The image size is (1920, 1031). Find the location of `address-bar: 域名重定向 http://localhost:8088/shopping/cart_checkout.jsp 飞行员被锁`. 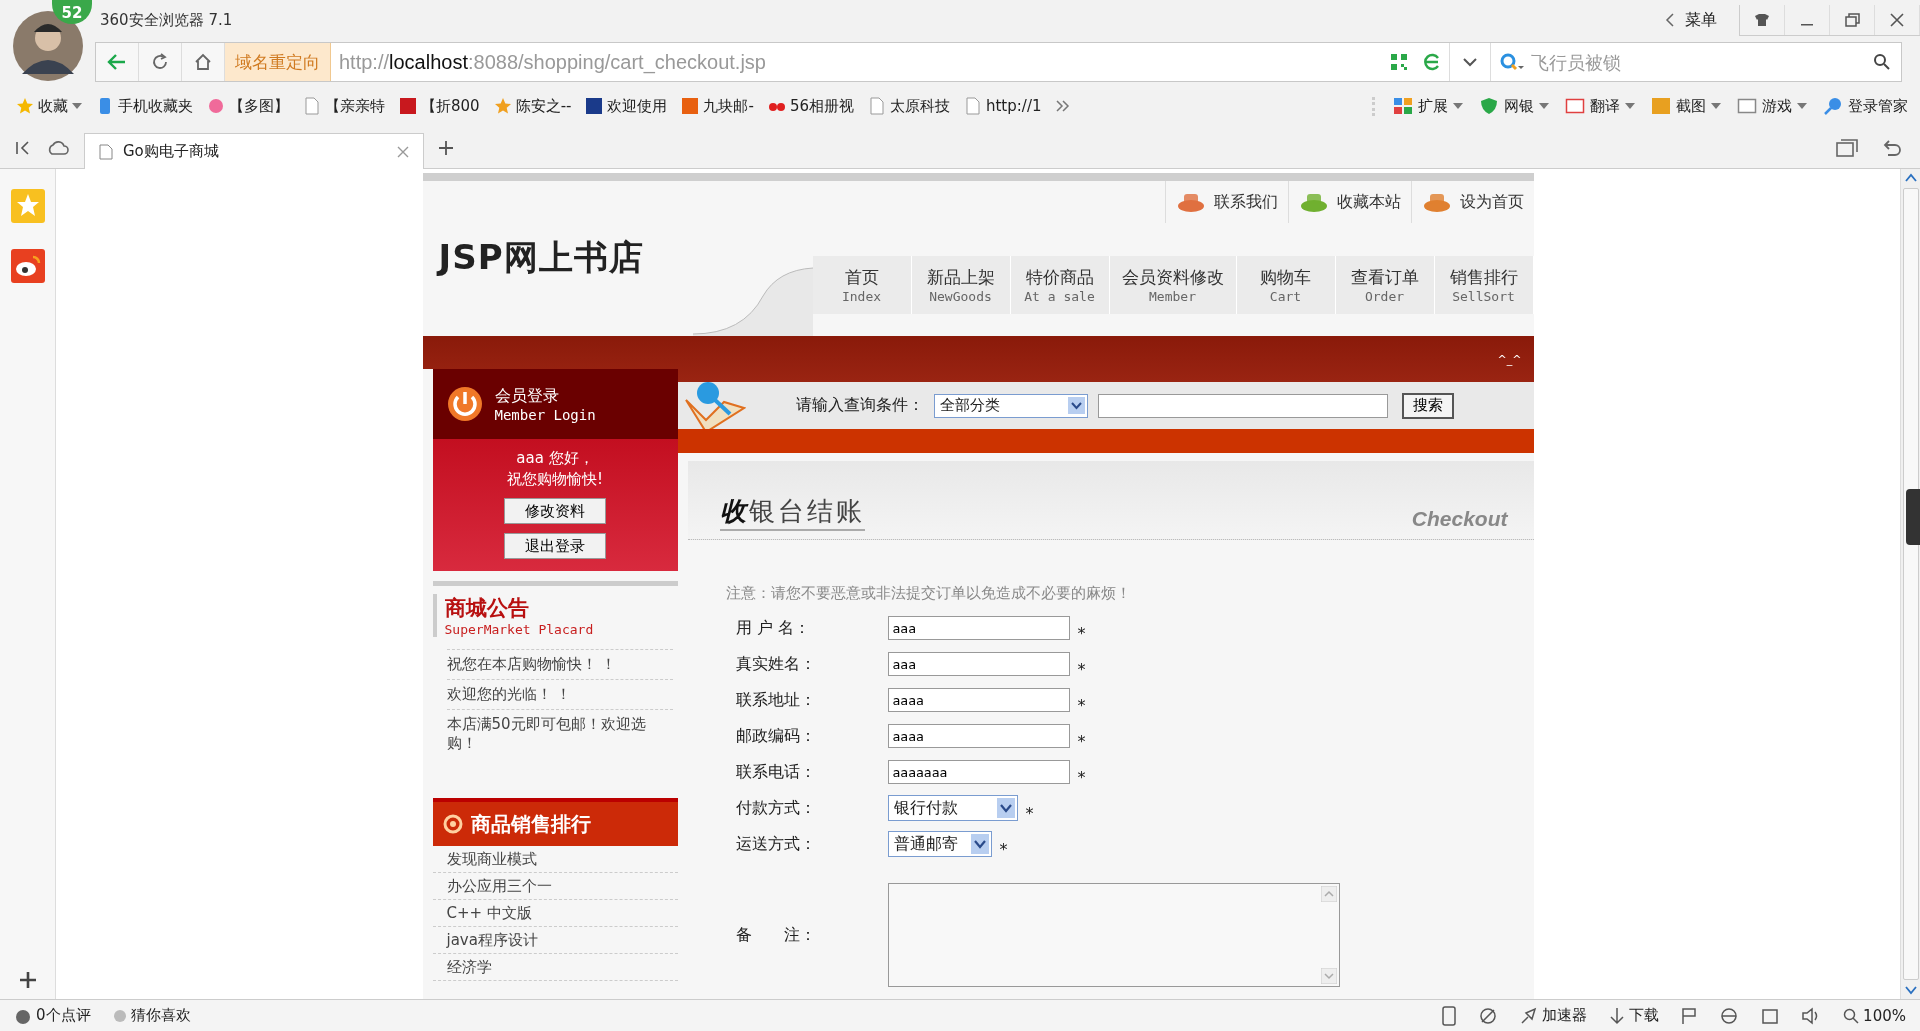

address-bar: 域名重定向 http://localhost:8088/shopping/cart_checkout.jsp 飞行员被锁 is located at coordinates (998, 62).